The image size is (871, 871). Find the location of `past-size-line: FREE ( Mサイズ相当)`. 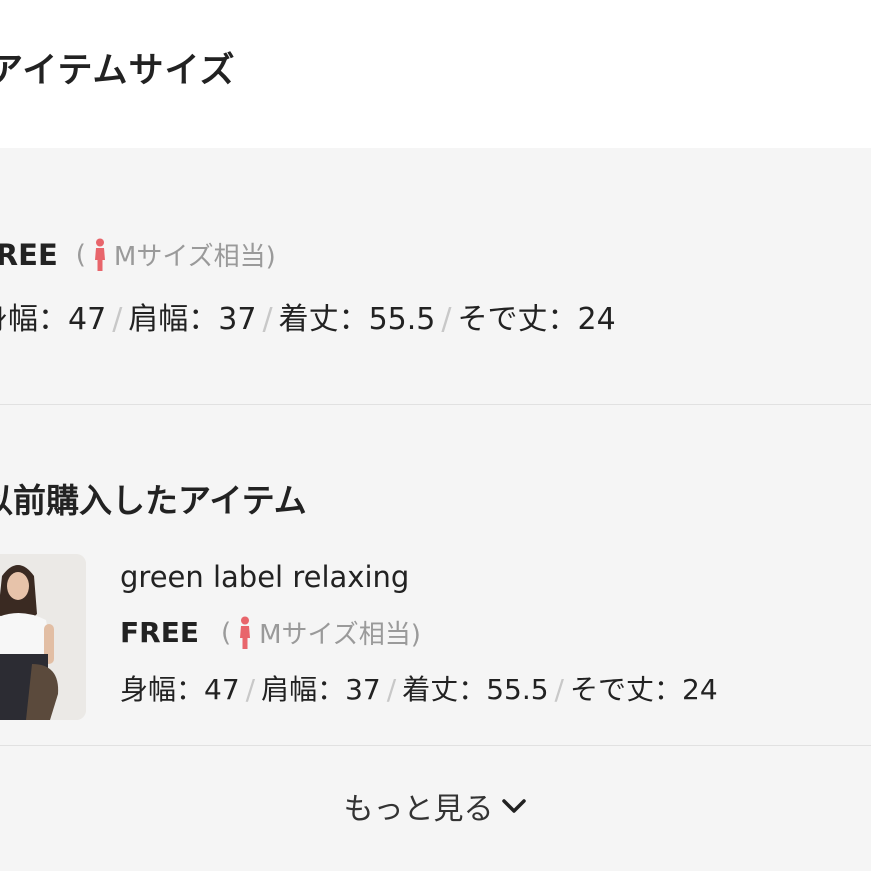

past-size-line: FREE ( Mサイズ相当) is located at coordinates (270, 632).